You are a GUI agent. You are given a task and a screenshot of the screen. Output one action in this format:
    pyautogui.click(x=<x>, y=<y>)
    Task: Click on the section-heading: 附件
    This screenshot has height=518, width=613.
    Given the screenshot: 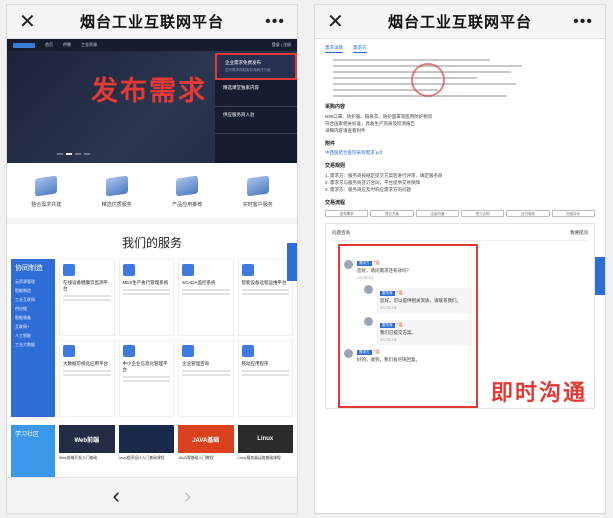 What is the action you would take?
    pyautogui.click(x=330, y=144)
    